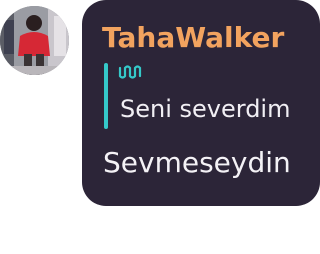 The image size is (320, 254). Describe the element at coordinates (193, 38) in the screenshot. I see `sender-name: TahaWalker` at that location.